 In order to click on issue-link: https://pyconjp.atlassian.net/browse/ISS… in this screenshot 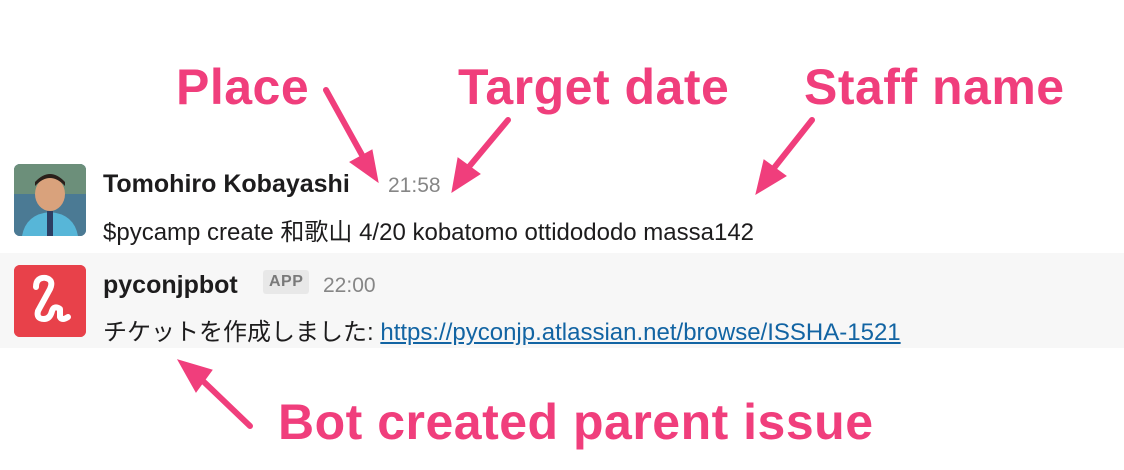, I will do `click(640, 332)`.